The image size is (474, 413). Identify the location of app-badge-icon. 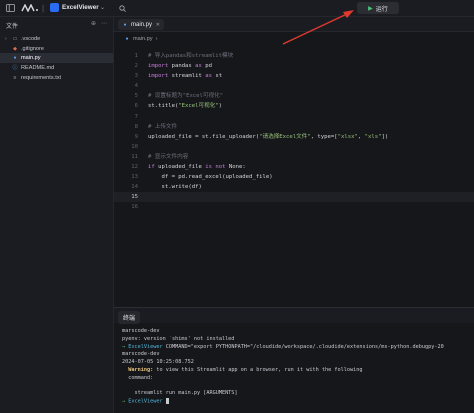
(54, 7).